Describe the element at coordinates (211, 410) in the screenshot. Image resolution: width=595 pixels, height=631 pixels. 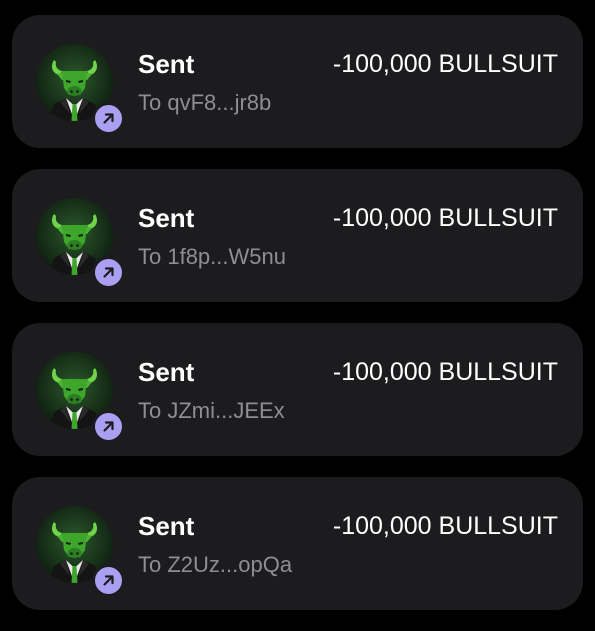
I see `transaction-recipient: To JZmi...JEEx` at that location.